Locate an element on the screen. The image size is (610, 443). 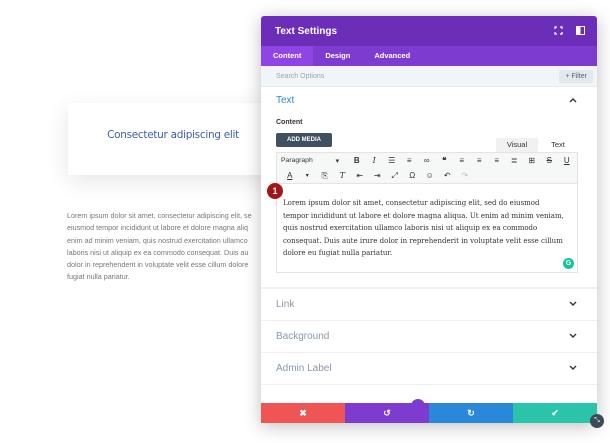
filter-button: + Filter is located at coordinates (576, 76).